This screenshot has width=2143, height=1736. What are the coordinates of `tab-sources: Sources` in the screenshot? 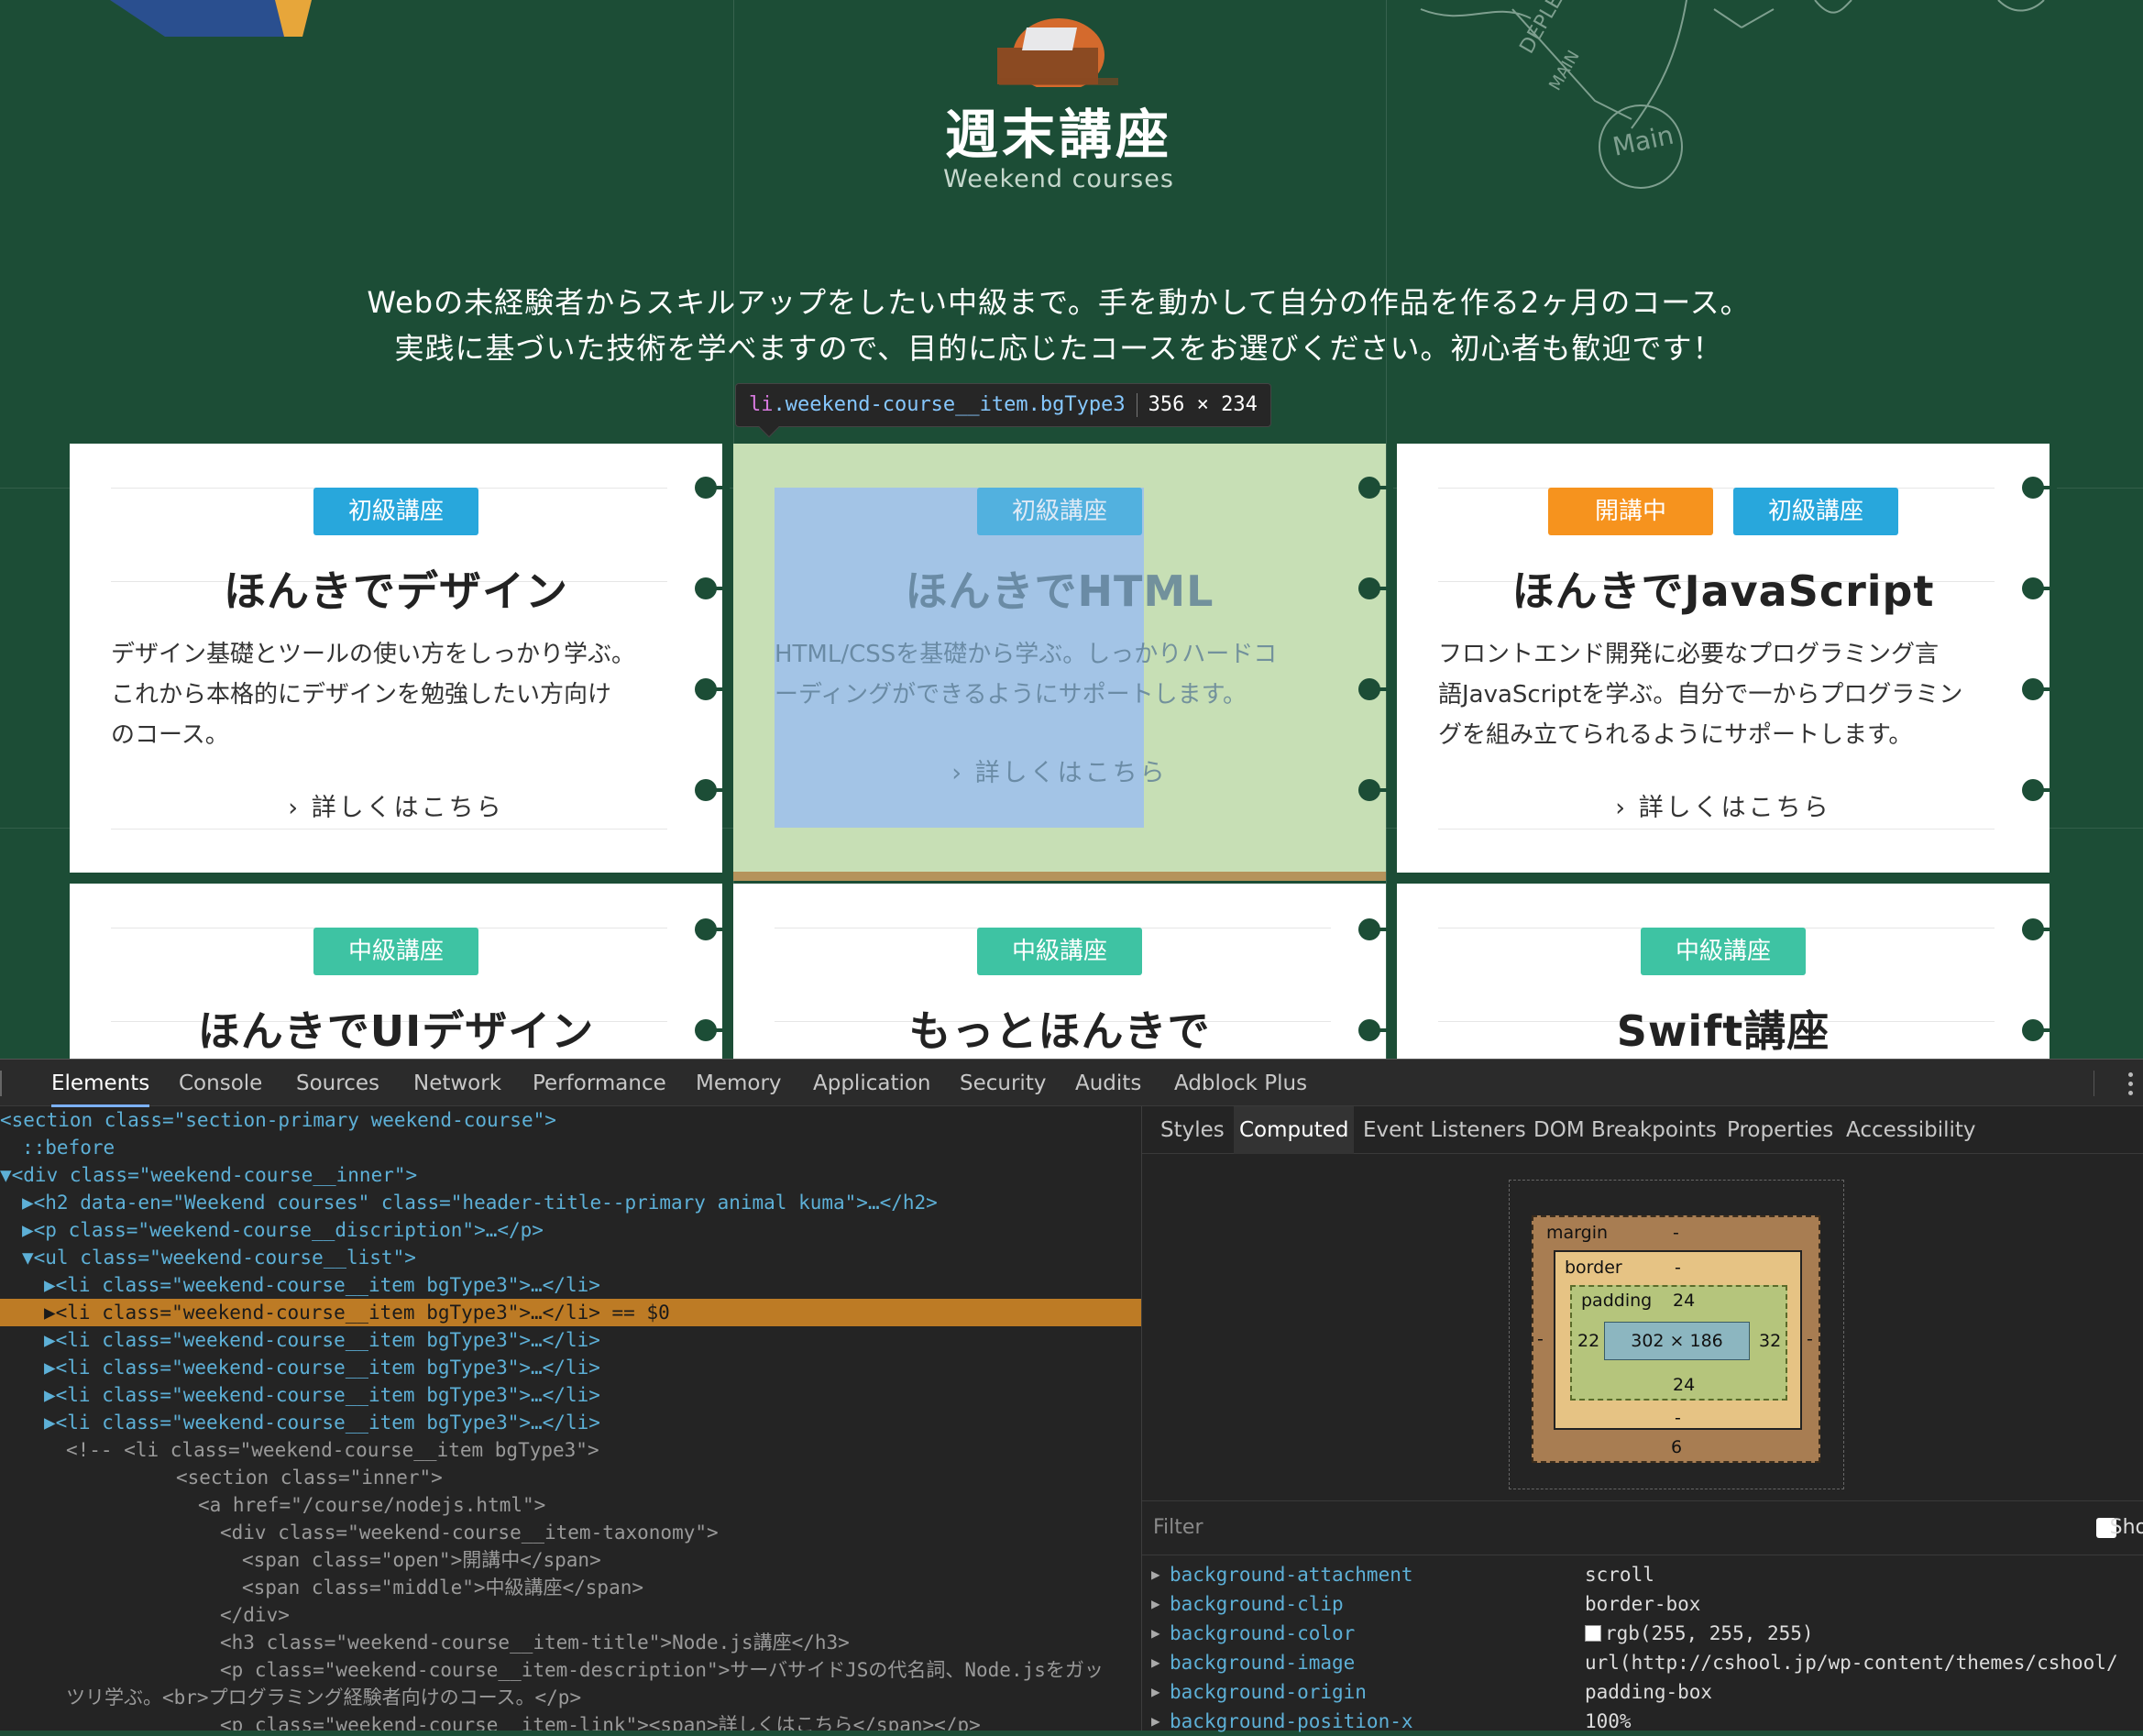 It's located at (338, 1083).